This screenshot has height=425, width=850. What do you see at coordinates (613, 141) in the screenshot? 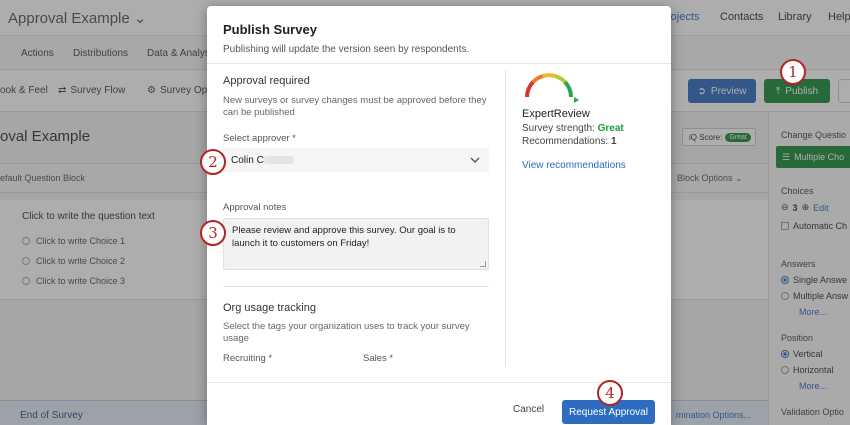
I see `recs-value: 1` at bounding box center [613, 141].